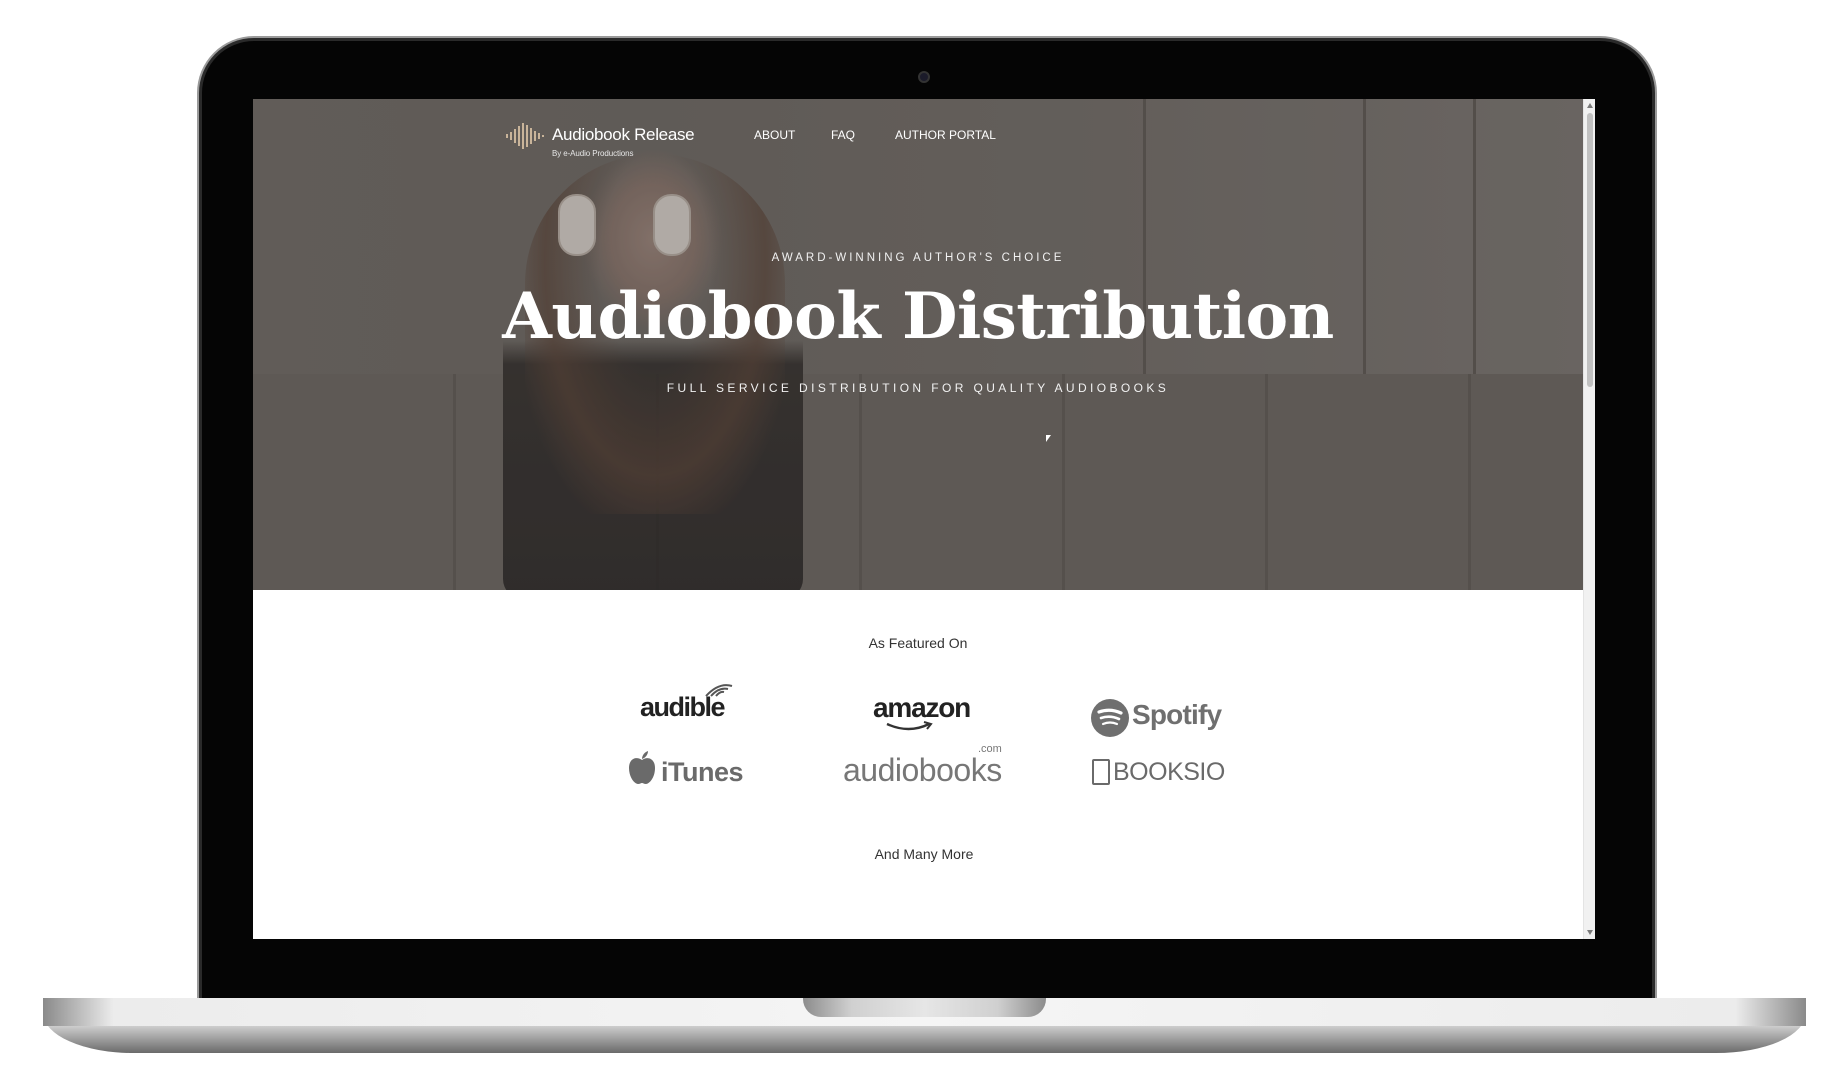 Image resolution: width=1846 pixels, height=1092 pixels. I want to click on nav-author-portal: AUTHOR PORTAL, so click(945, 135).